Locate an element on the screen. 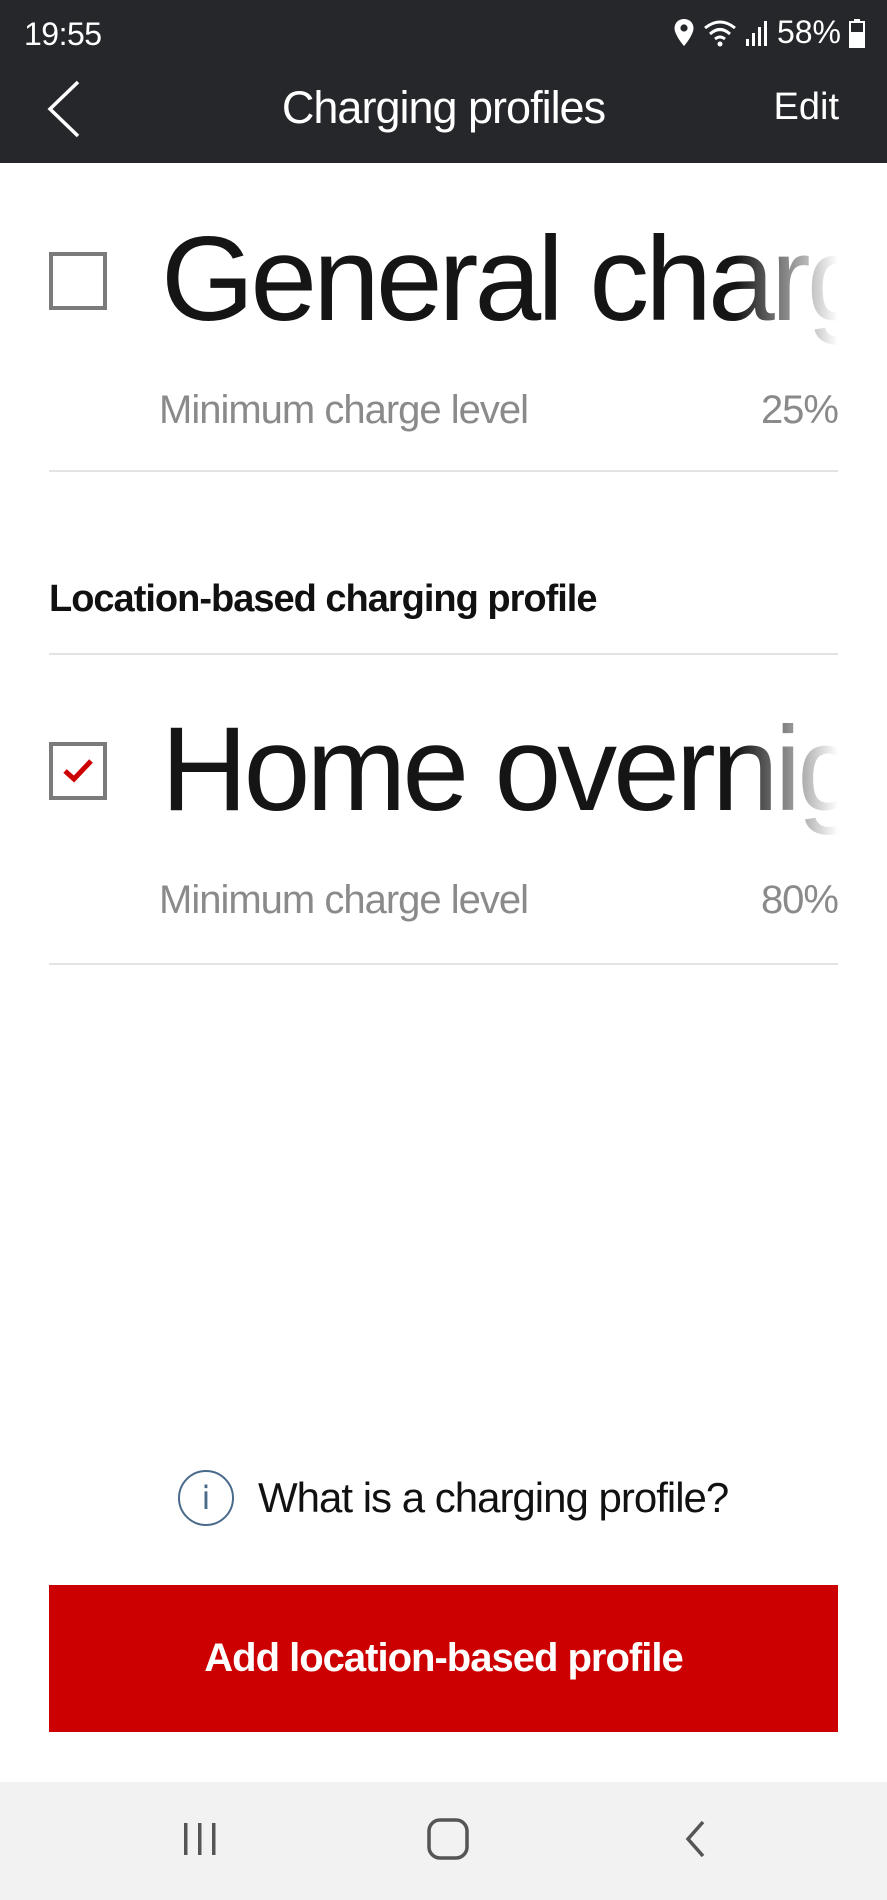 The height and width of the screenshot is (1900, 887). info-link-label: What is a charging profile? is located at coordinates (493, 1497).